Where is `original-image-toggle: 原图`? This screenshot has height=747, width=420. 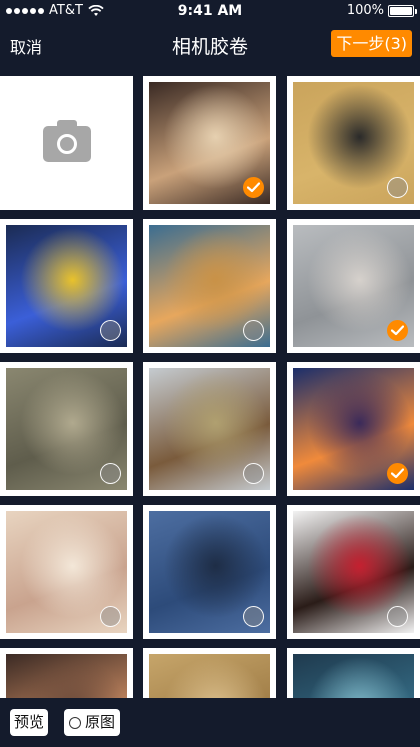
original-image-toggle: 原图 is located at coordinates (92, 722).